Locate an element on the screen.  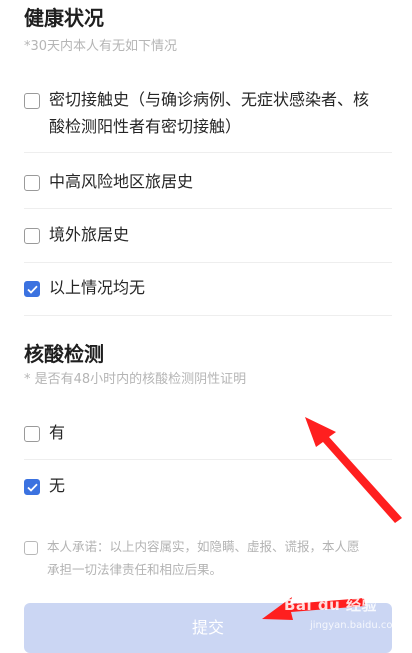
arrow-annotation-upper is located at coordinates (353, 470).